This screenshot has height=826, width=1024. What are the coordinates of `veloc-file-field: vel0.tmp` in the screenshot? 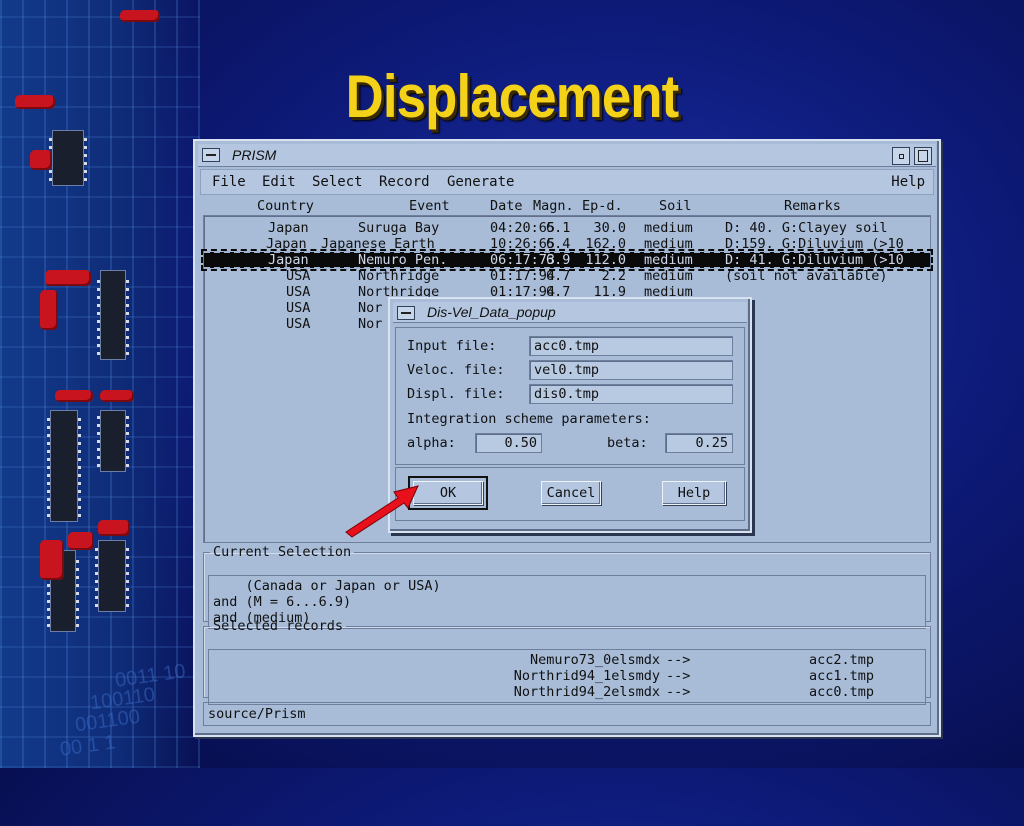 It's located at (631, 370).